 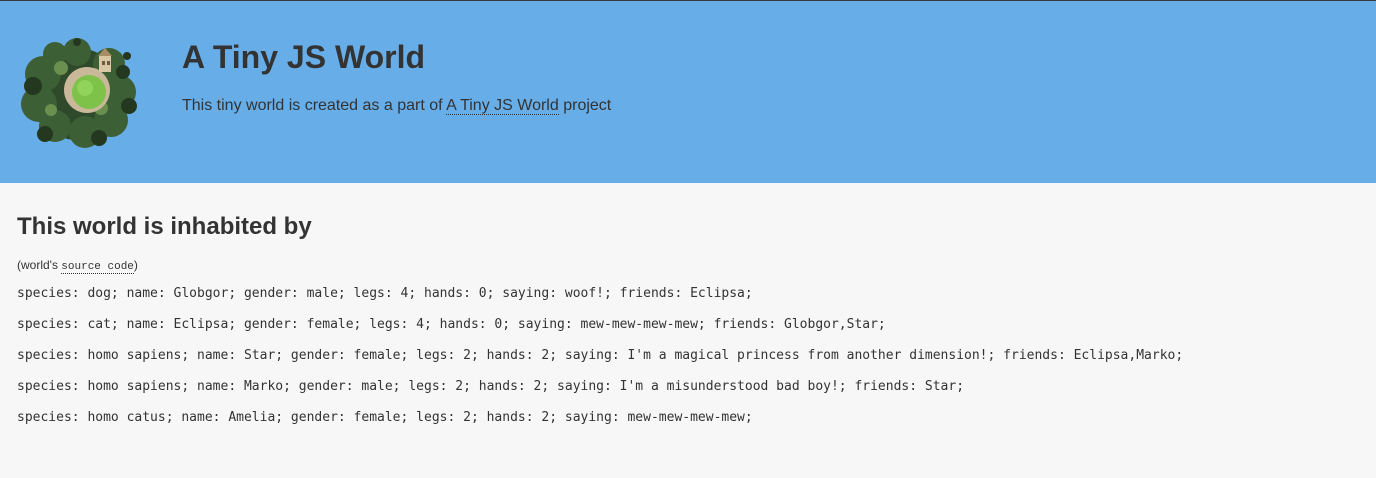 I want to click on source-code-link: source code, so click(x=97, y=267).